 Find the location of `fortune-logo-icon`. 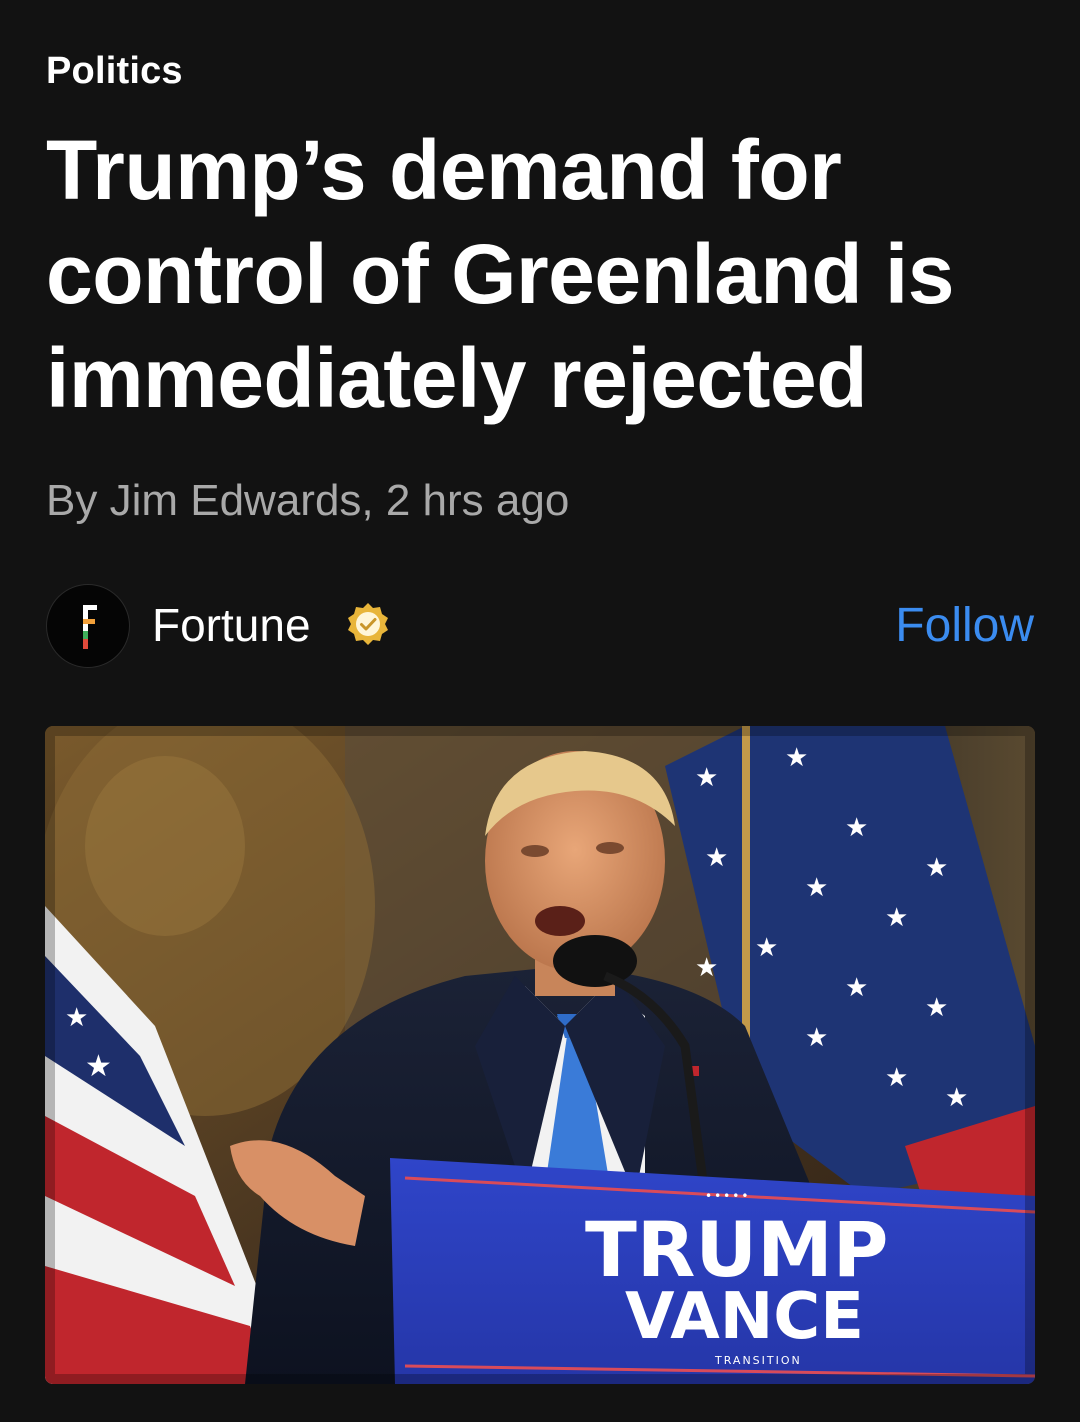

fortune-logo-icon is located at coordinates (88, 626).